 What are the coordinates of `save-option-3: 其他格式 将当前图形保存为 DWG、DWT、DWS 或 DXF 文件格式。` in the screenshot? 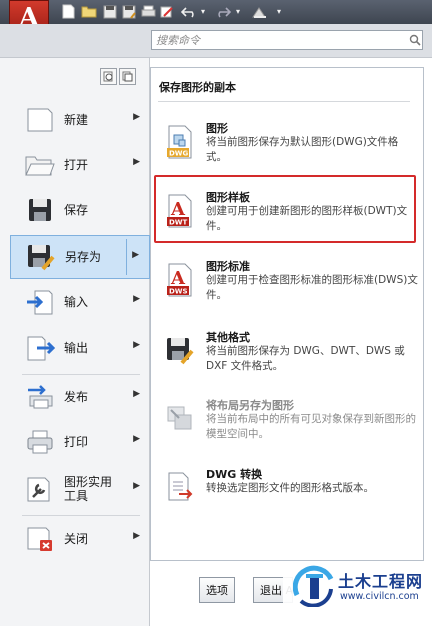 It's located at (290, 357).